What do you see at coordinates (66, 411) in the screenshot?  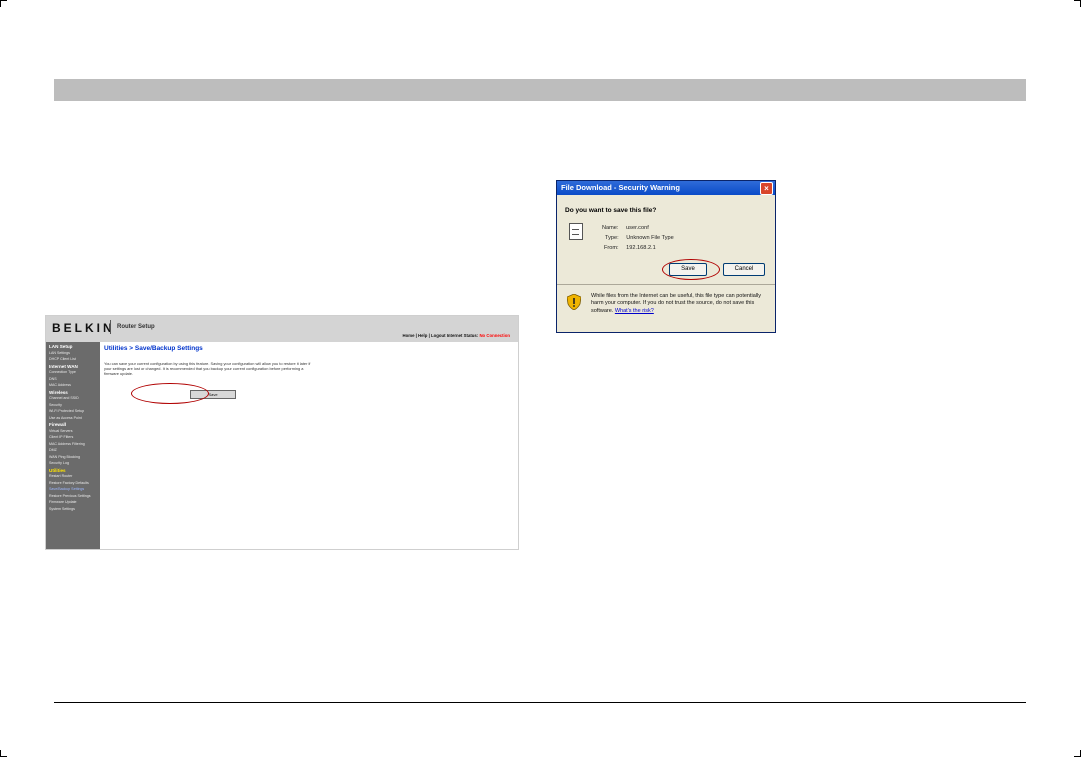 I see `sidebar-item: Wi-Fi Protected Setup` at bounding box center [66, 411].